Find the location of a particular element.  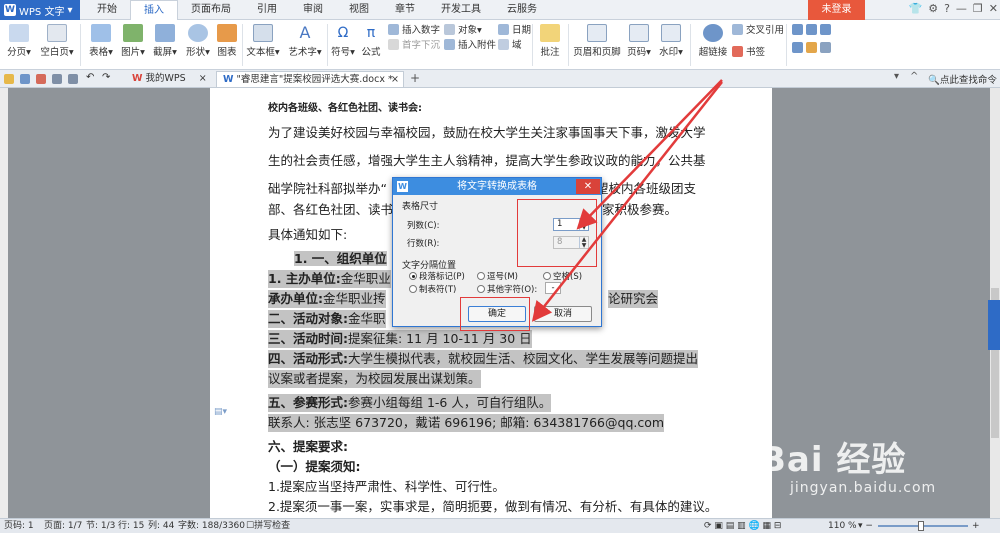

status-words: 字数: 188/3360 is located at coordinates (211, 526).